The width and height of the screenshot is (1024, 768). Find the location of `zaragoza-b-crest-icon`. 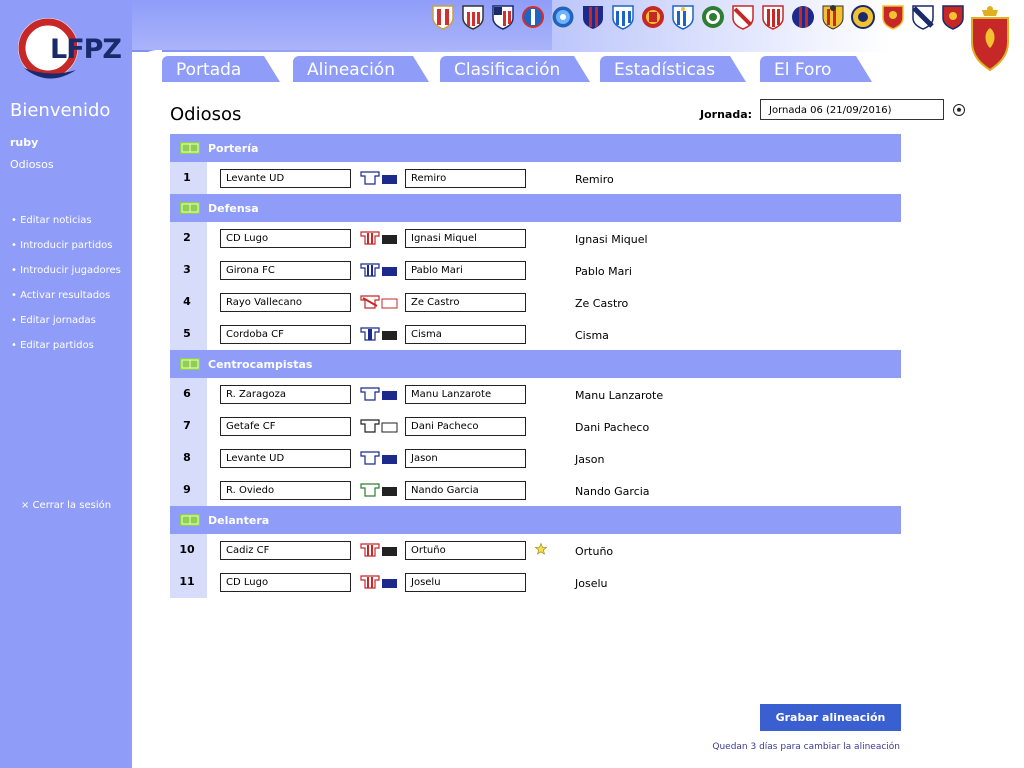

zaragoza-b-crest-icon is located at coordinates (893, 16).